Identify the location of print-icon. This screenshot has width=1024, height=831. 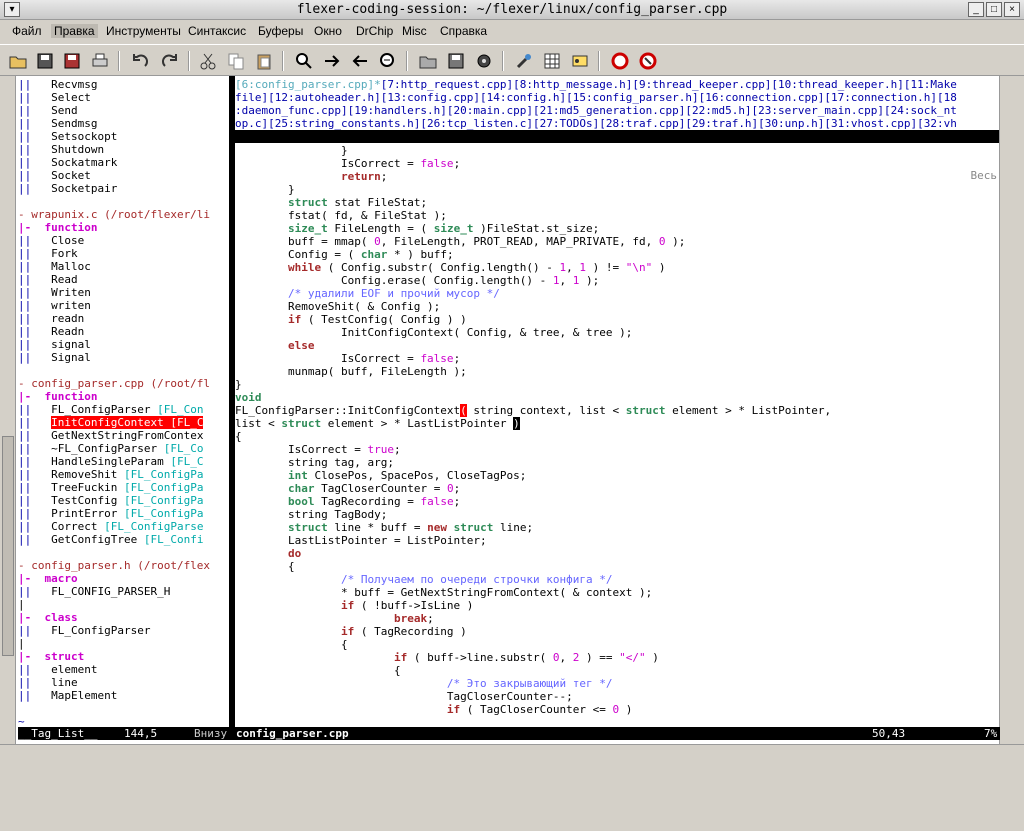
(100, 61).